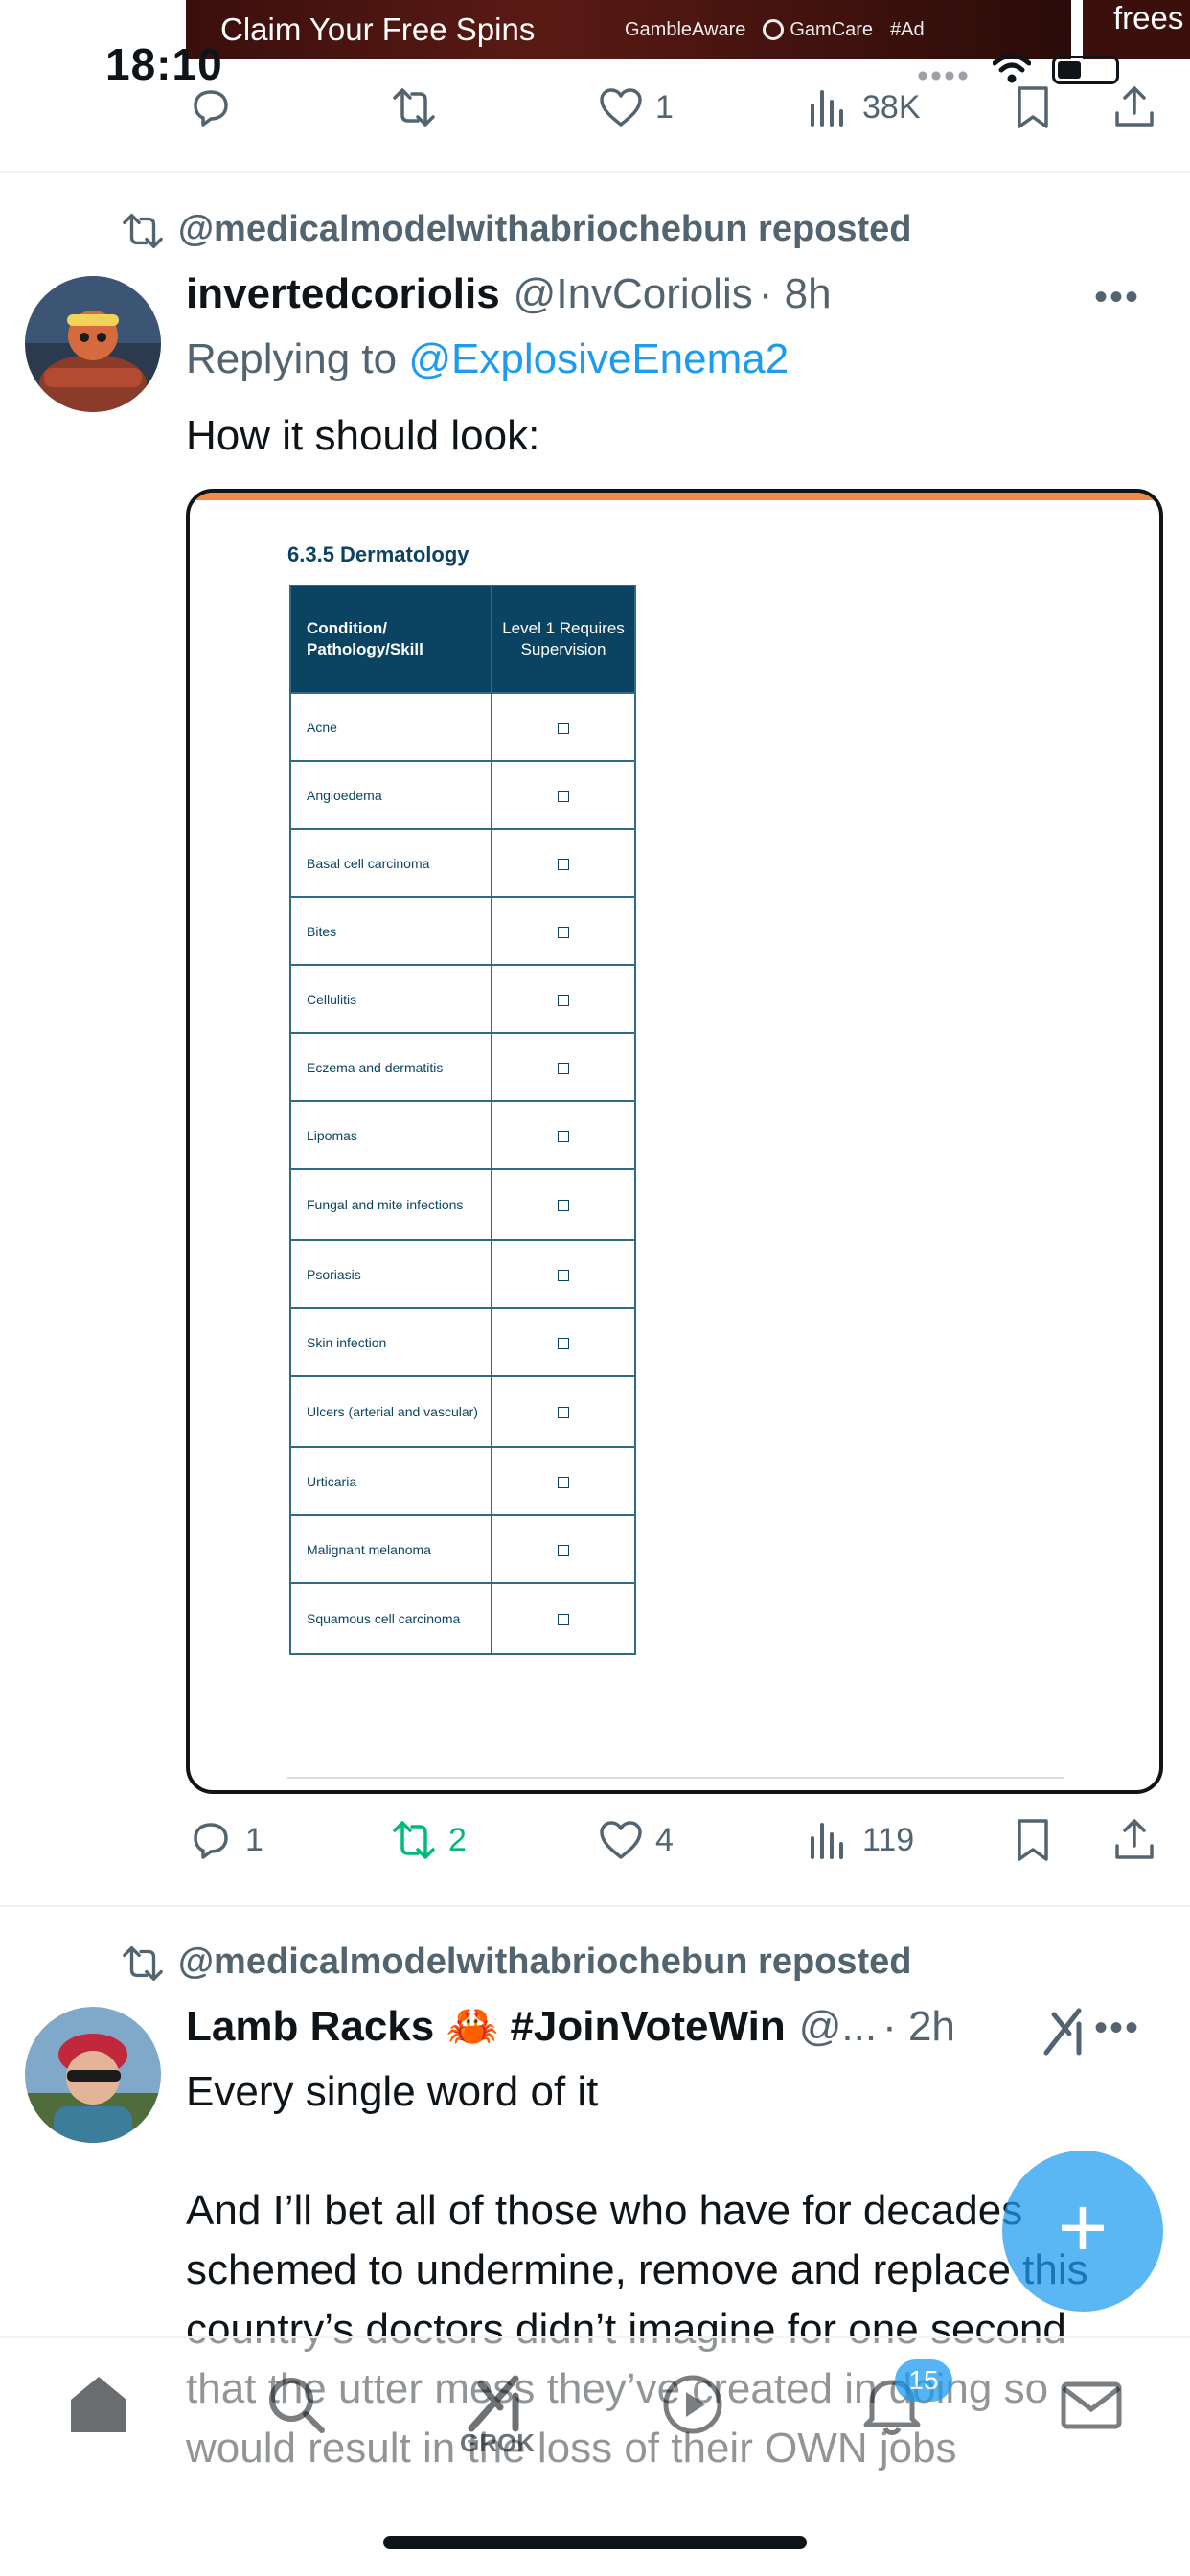 The width and height of the screenshot is (1190, 2576). Describe the element at coordinates (795, 294) in the screenshot. I see `tweet-time: · 8h` at that location.